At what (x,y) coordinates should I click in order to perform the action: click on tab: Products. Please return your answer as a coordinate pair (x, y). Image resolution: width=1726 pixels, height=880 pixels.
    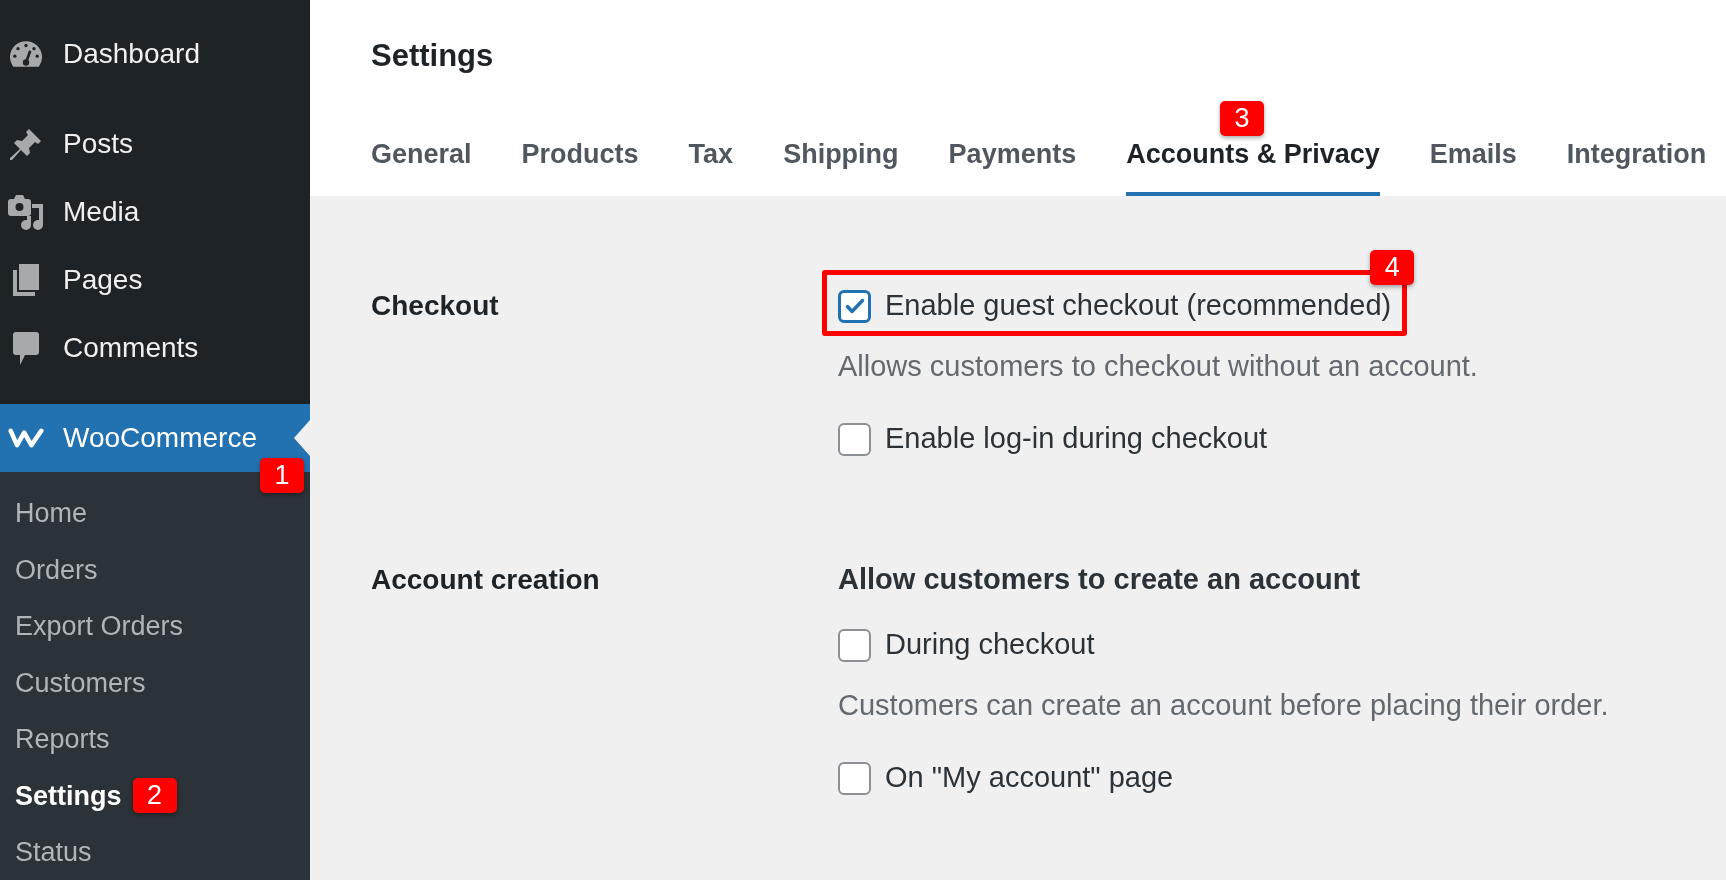
    Looking at the image, I should click on (580, 154).